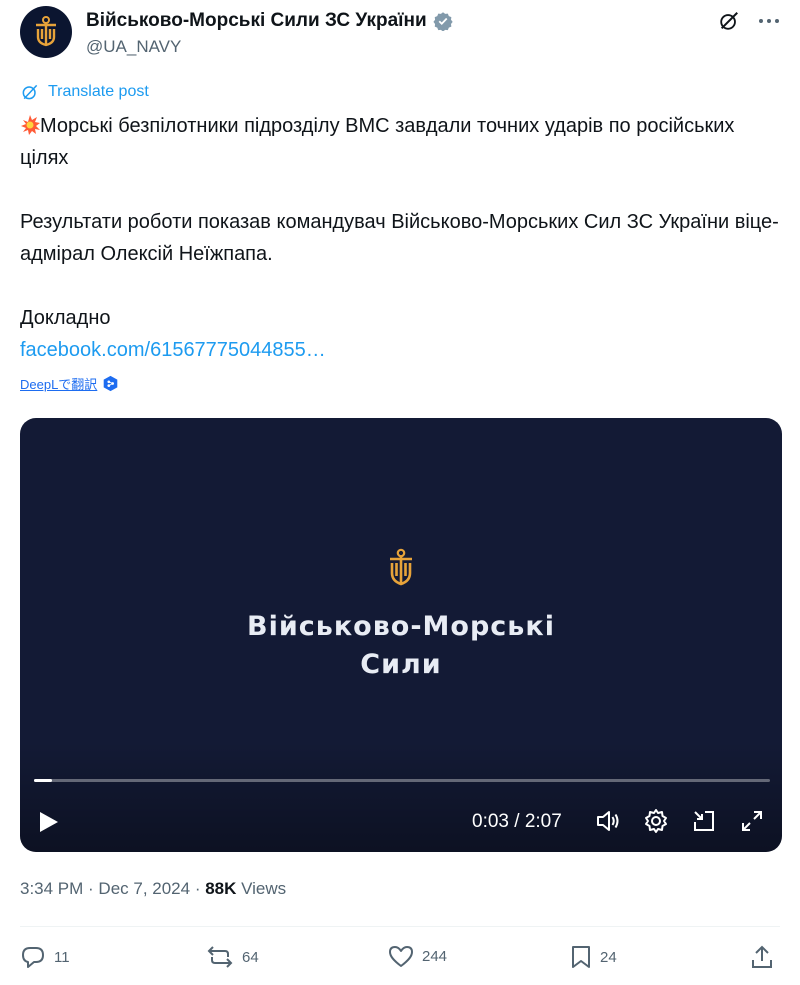 The height and width of the screenshot is (985, 800). Describe the element at coordinates (111, 383) in the screenshot. I see `deepl-icon` at that location.